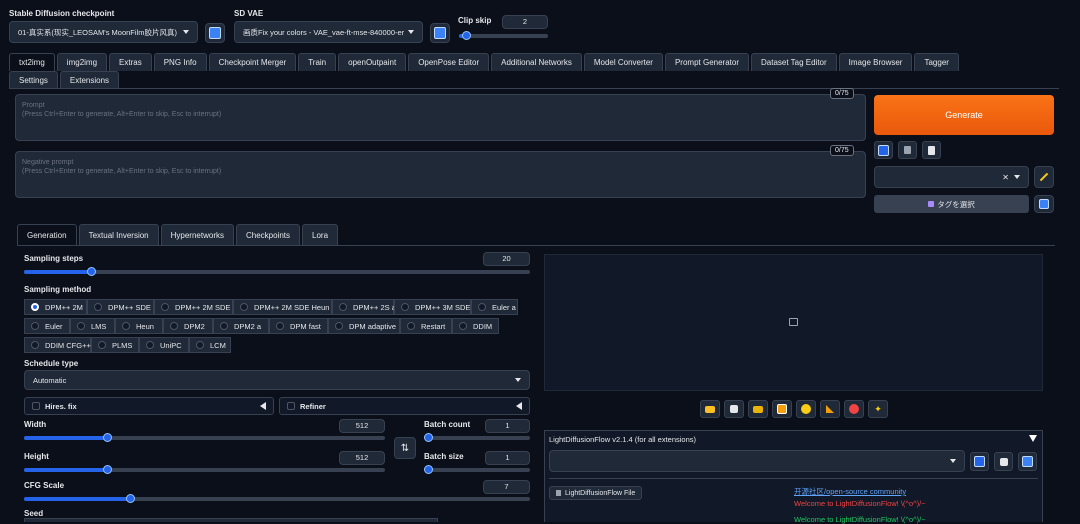 The image size is (1080, 524). What do you see at coordinates (268, 234) in the screenshot?
I see `tab-checkpoints: Checkpoints` at bounding box center [268, 234].